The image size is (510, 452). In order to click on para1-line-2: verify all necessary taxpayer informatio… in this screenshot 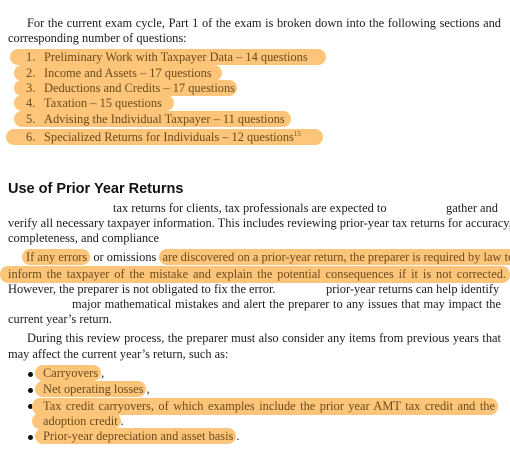, I will do `click(259, 223)`.